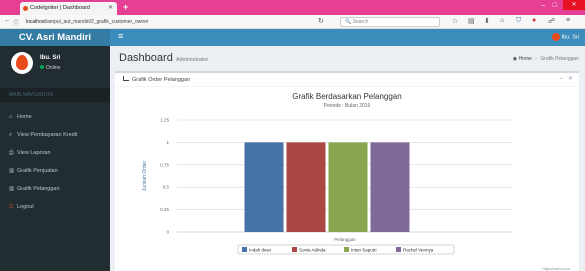 This screenshot has width=585, height=271. Describe the element at coordinates (164, 209) in the screenshot. I see `y-tick-label: 0.25` at that location.